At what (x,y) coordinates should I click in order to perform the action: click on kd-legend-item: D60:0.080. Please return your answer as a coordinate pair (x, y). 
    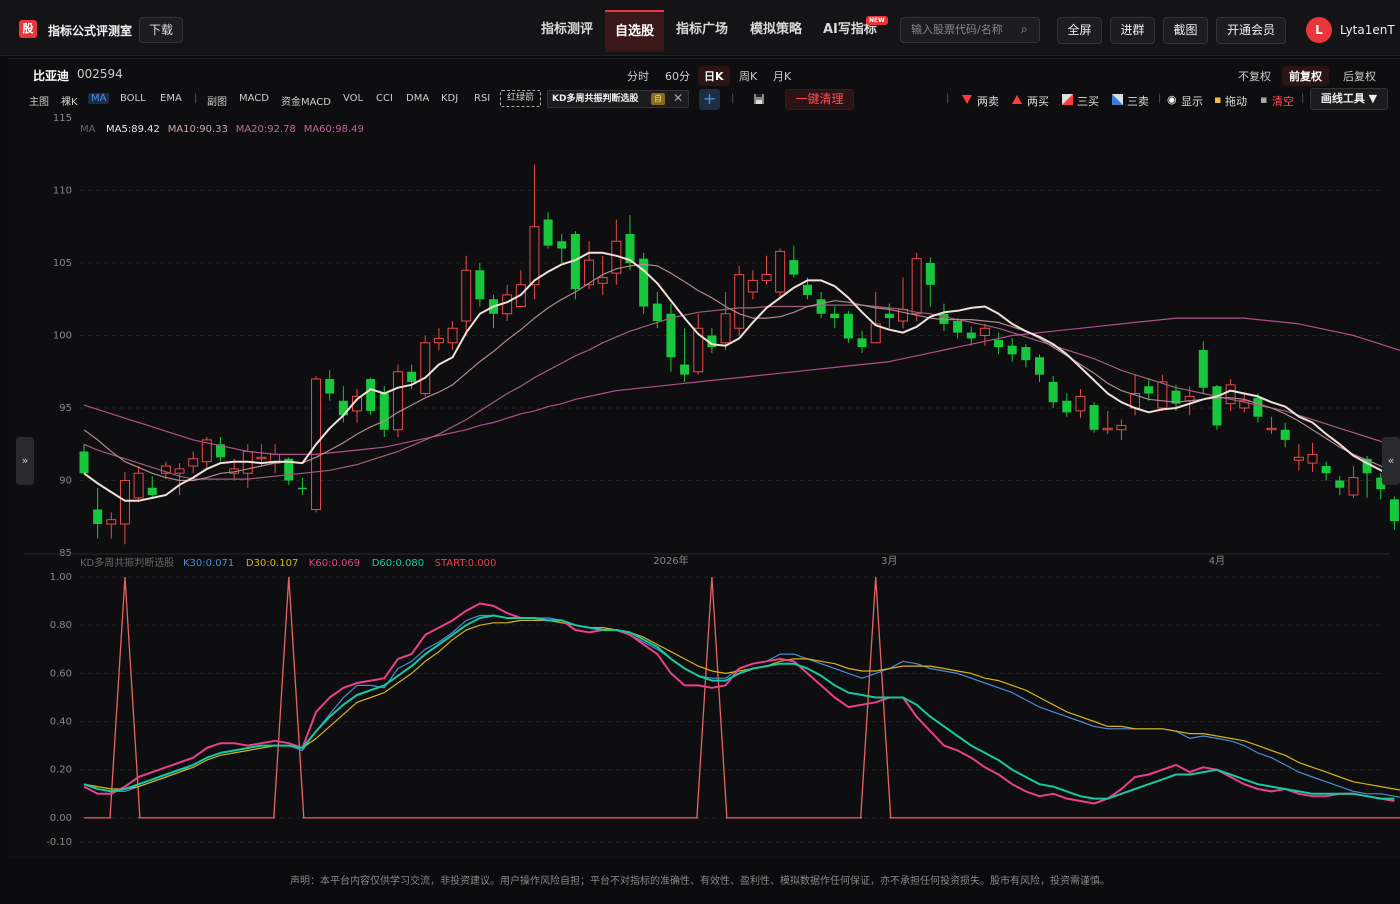
    Looking at the image, I should click on (398, 563).